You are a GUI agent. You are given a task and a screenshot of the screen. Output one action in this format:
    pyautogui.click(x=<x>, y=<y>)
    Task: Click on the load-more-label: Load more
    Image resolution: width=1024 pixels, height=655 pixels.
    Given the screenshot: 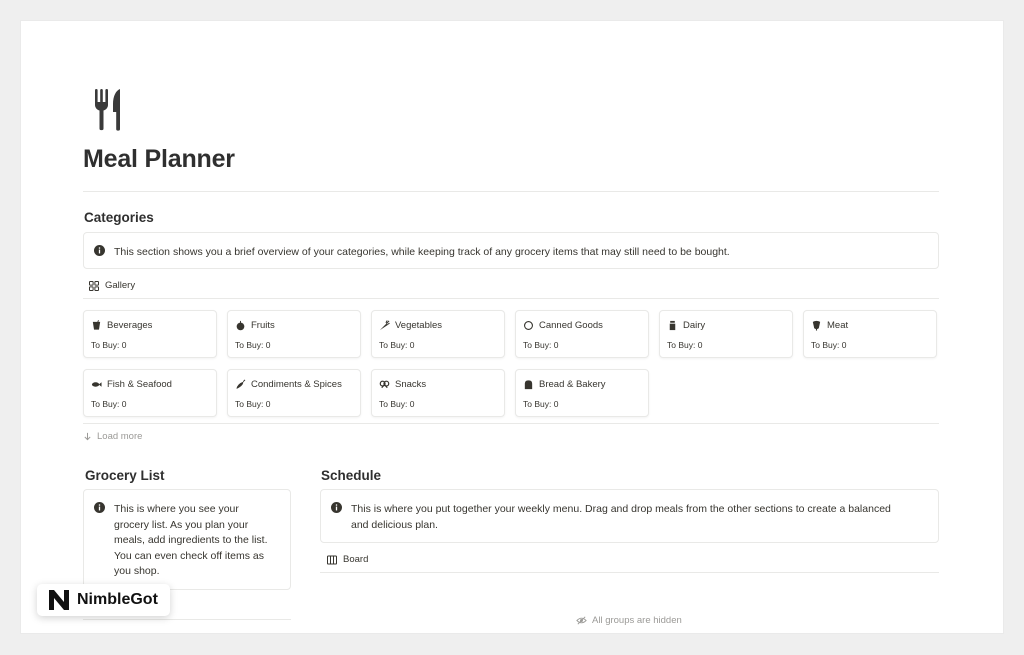 What is the action you would take?
    pyautogui.click(x=120, y=436)
    